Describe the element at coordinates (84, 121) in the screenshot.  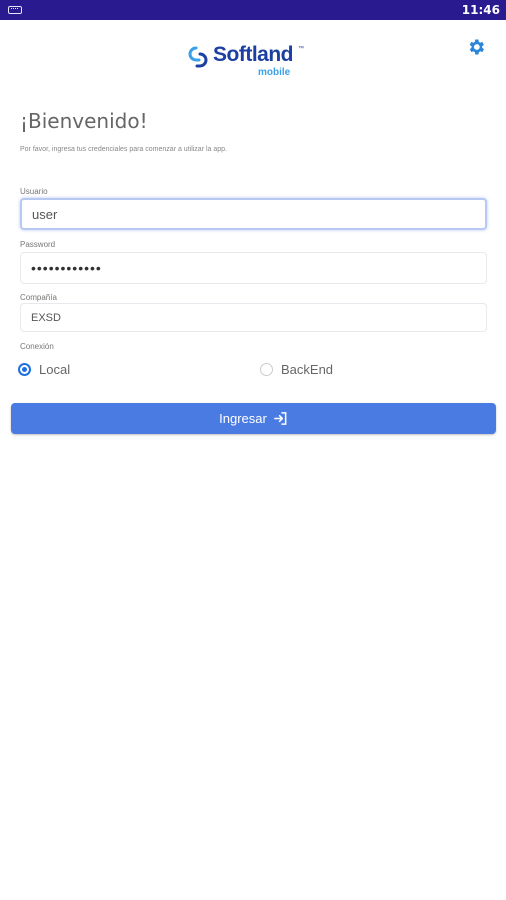
I see `welcome-title: ¡Bienvenido!` at that location.